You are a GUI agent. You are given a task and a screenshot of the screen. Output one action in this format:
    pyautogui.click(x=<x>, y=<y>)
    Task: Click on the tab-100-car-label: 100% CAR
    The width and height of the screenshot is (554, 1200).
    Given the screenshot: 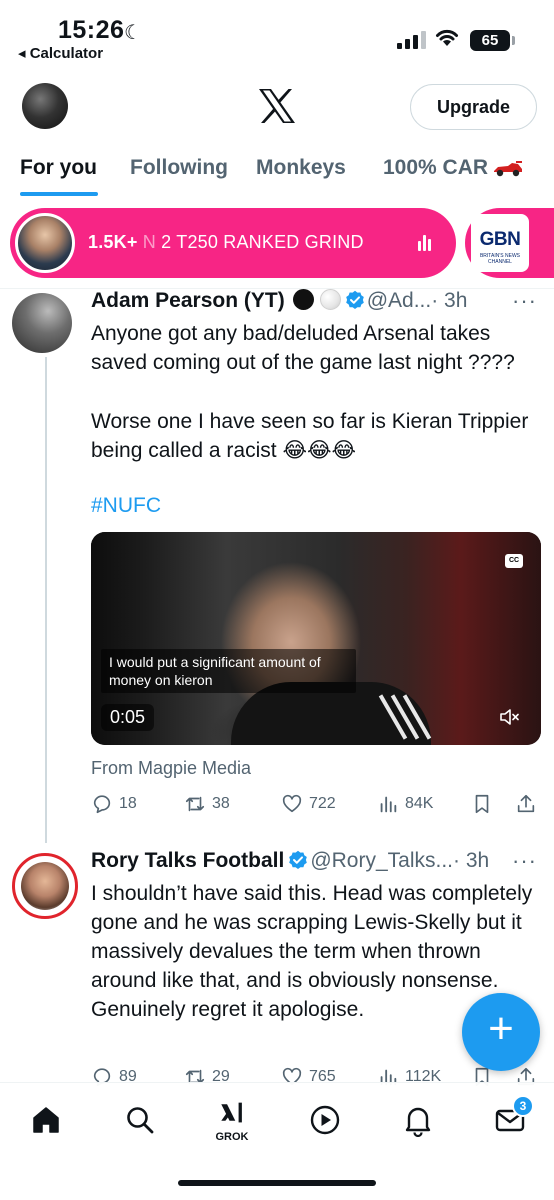 What is the action you would take?
    pyautogui.click(x=436, y=167)
    